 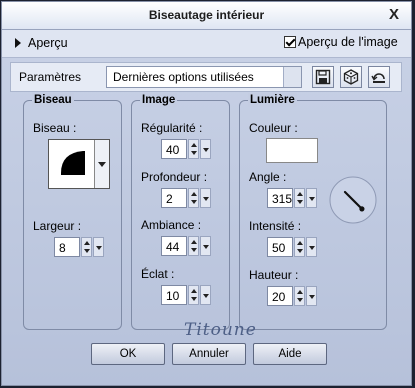 I want to click on settings-label: Paramètres, so click(x=50, y=77).